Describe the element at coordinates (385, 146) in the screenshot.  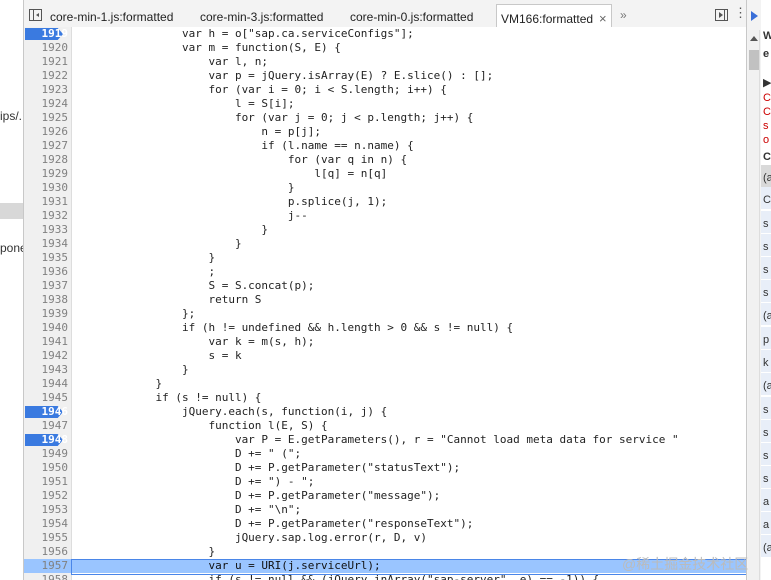
I see `code-line: 1927 if (l.name == n.name) {` at that location.